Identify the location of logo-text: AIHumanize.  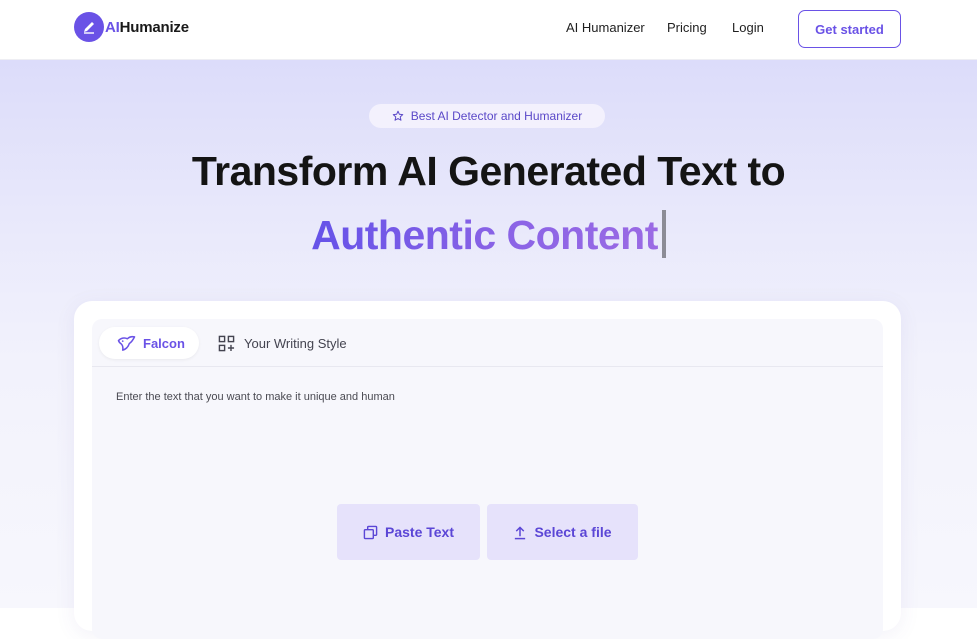
(147, 27).